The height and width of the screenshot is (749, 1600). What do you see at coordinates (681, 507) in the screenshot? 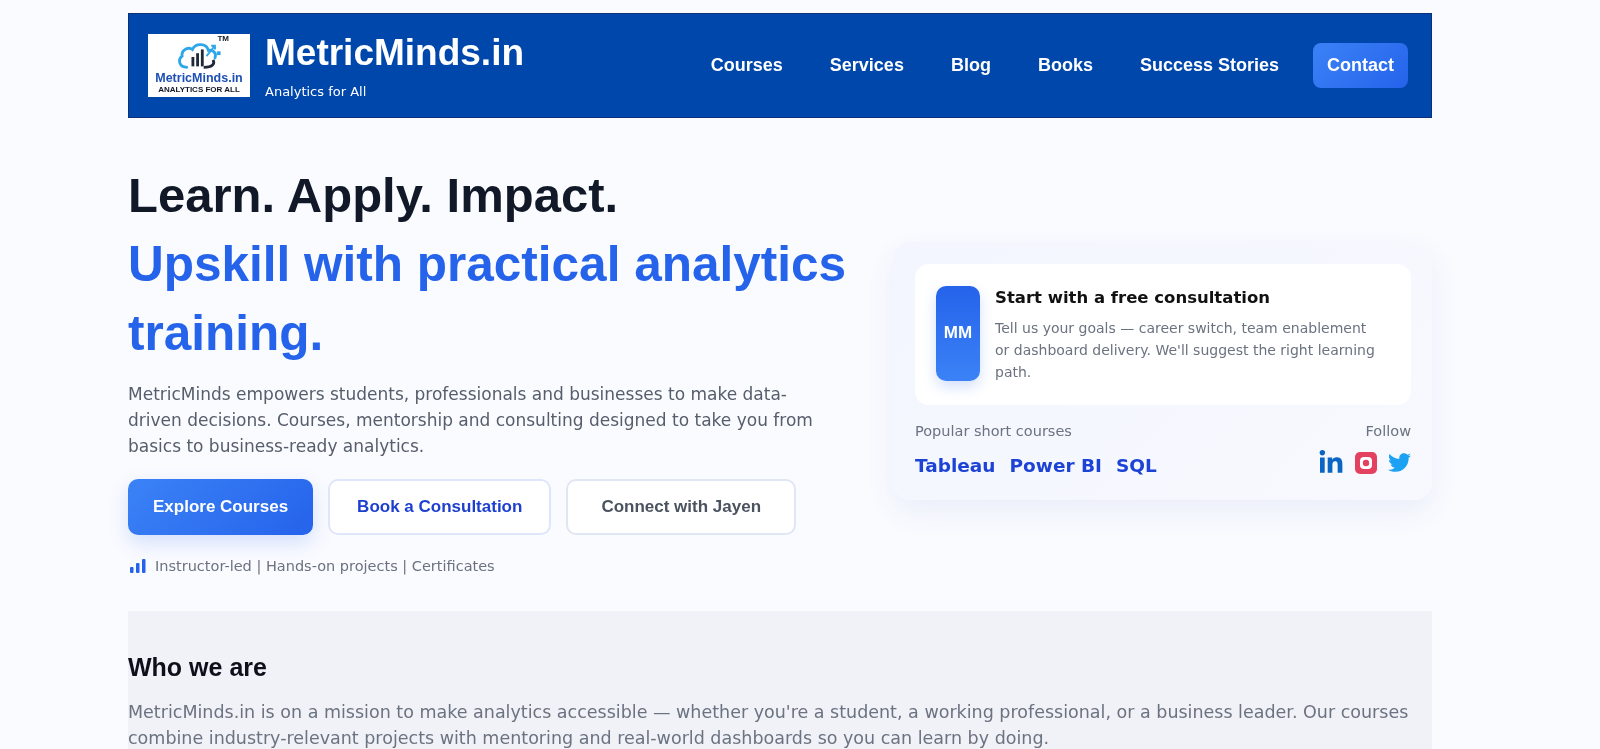
I see `secondary-button: Connect with Jayen` at bounding box center [681, 507].